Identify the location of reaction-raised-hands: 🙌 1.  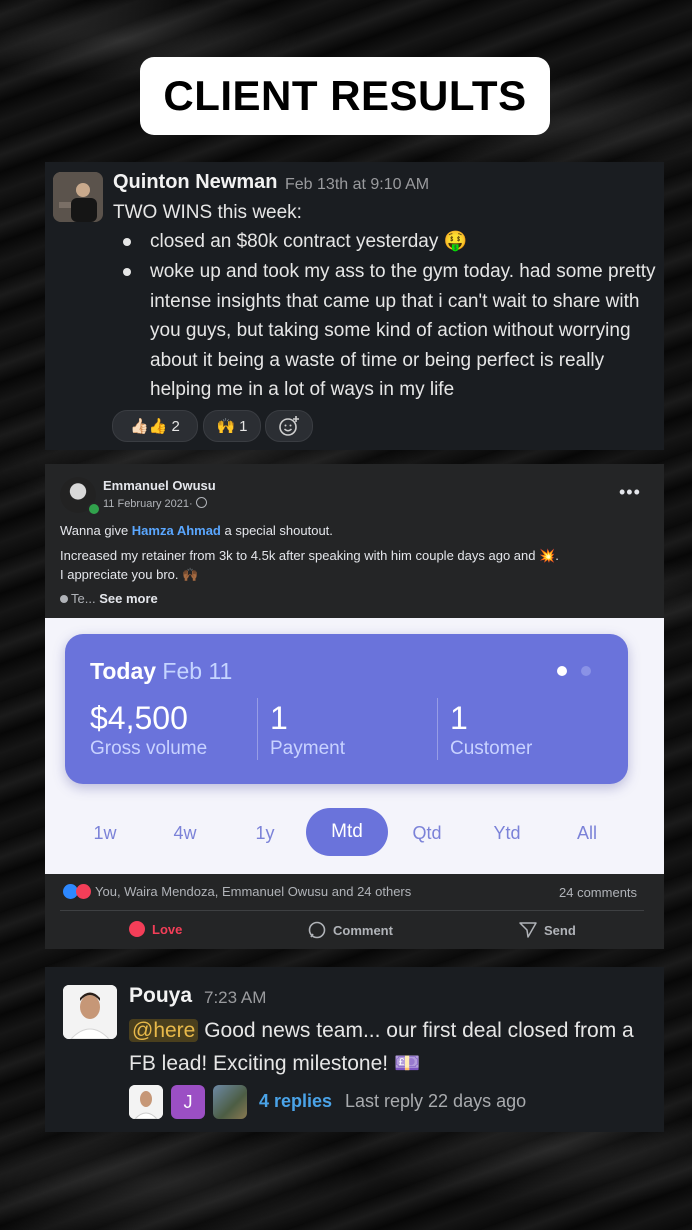
(232, 426).